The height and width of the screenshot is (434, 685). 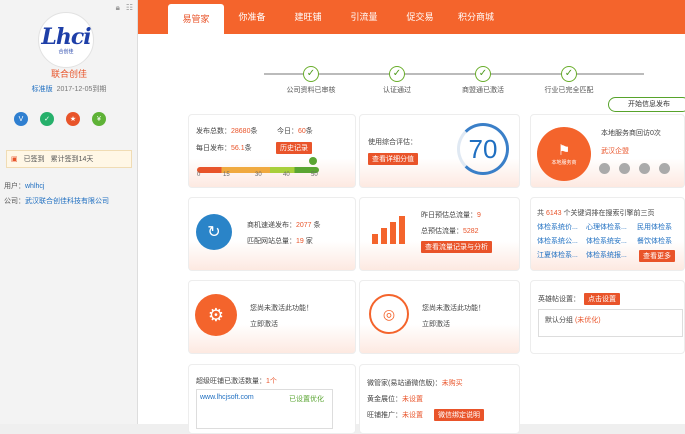 What do you see at coordinates (392, 142) in the screenshot?
I see `score-label: 使用综合评估：` at bounding box center [392, 142].